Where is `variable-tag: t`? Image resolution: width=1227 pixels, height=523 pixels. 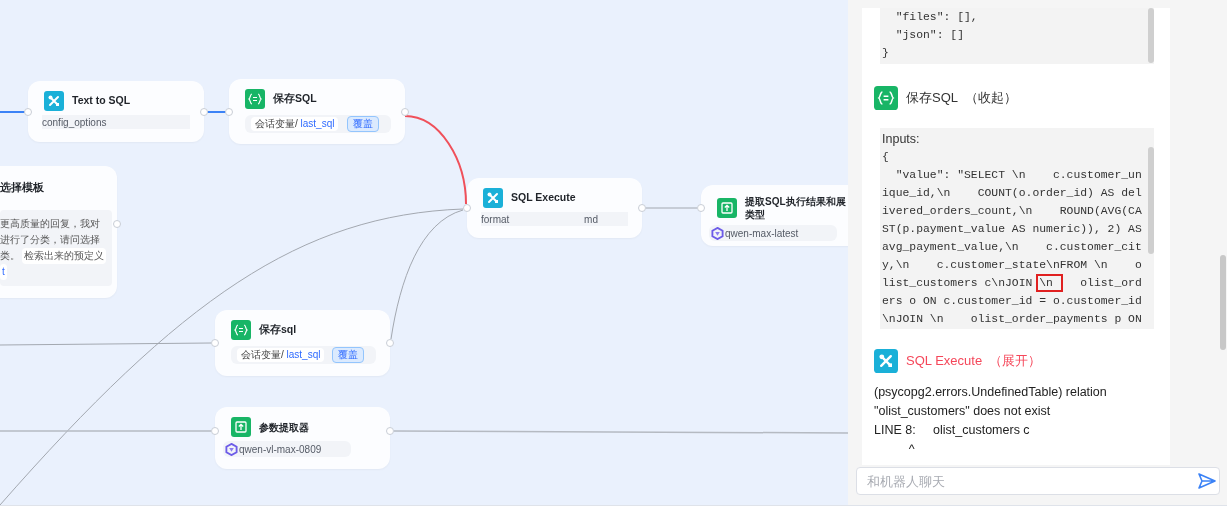
variable-tag: t is located at coordinates (3, 271).